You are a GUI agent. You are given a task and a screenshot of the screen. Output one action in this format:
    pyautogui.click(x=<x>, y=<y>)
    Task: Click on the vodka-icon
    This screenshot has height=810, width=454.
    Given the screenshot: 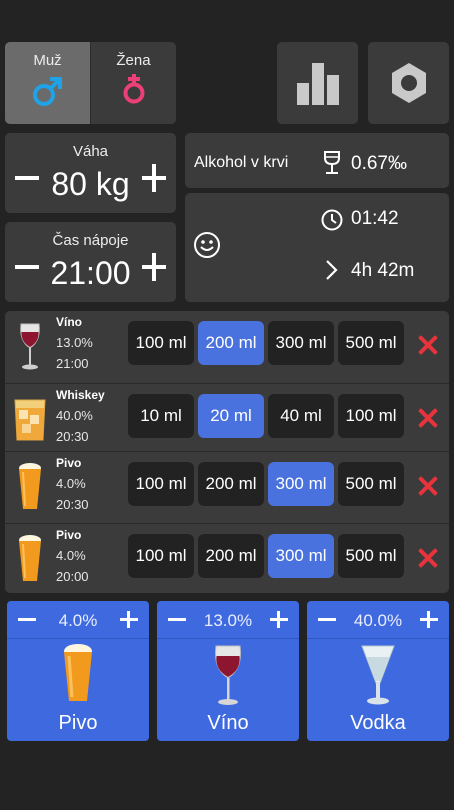 What is the action you would take?
    pyautogui.click(x=378, y=675)
    